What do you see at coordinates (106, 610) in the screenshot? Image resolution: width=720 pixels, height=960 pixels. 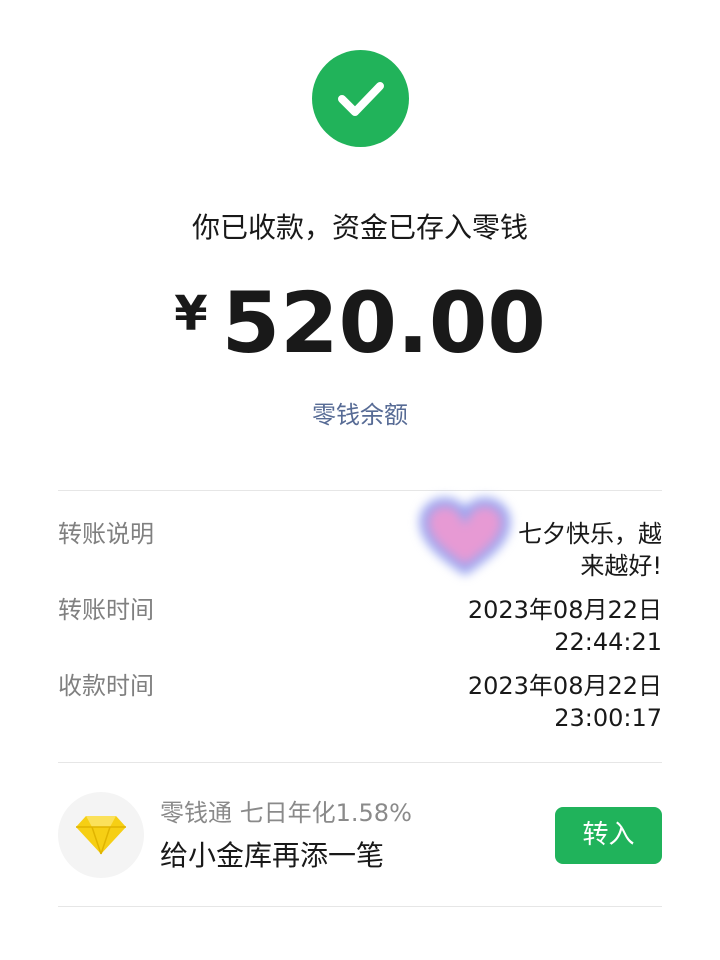 I see `transfer-time-label: 转账时间` at bounding box center [106, 610].